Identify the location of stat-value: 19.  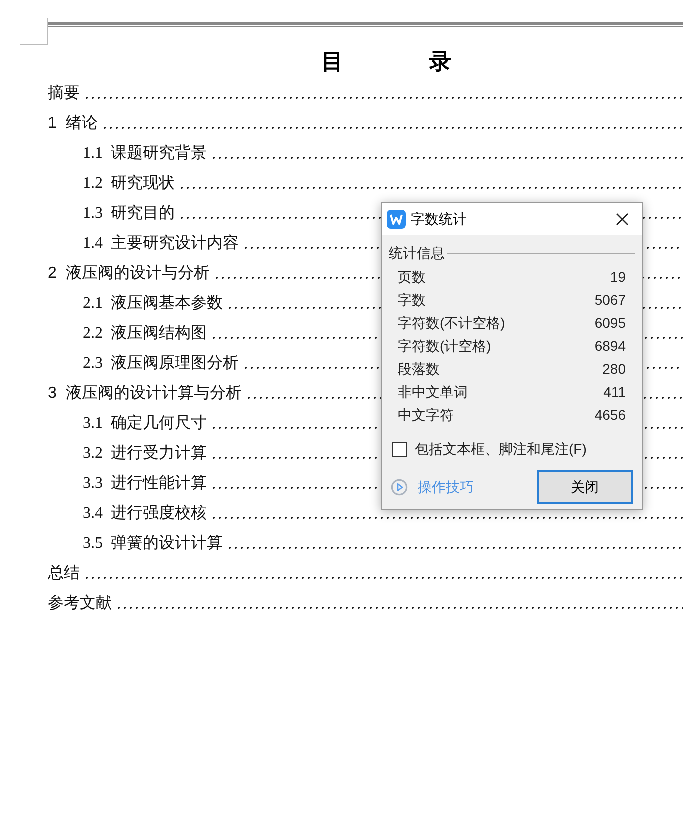
(618, 277).